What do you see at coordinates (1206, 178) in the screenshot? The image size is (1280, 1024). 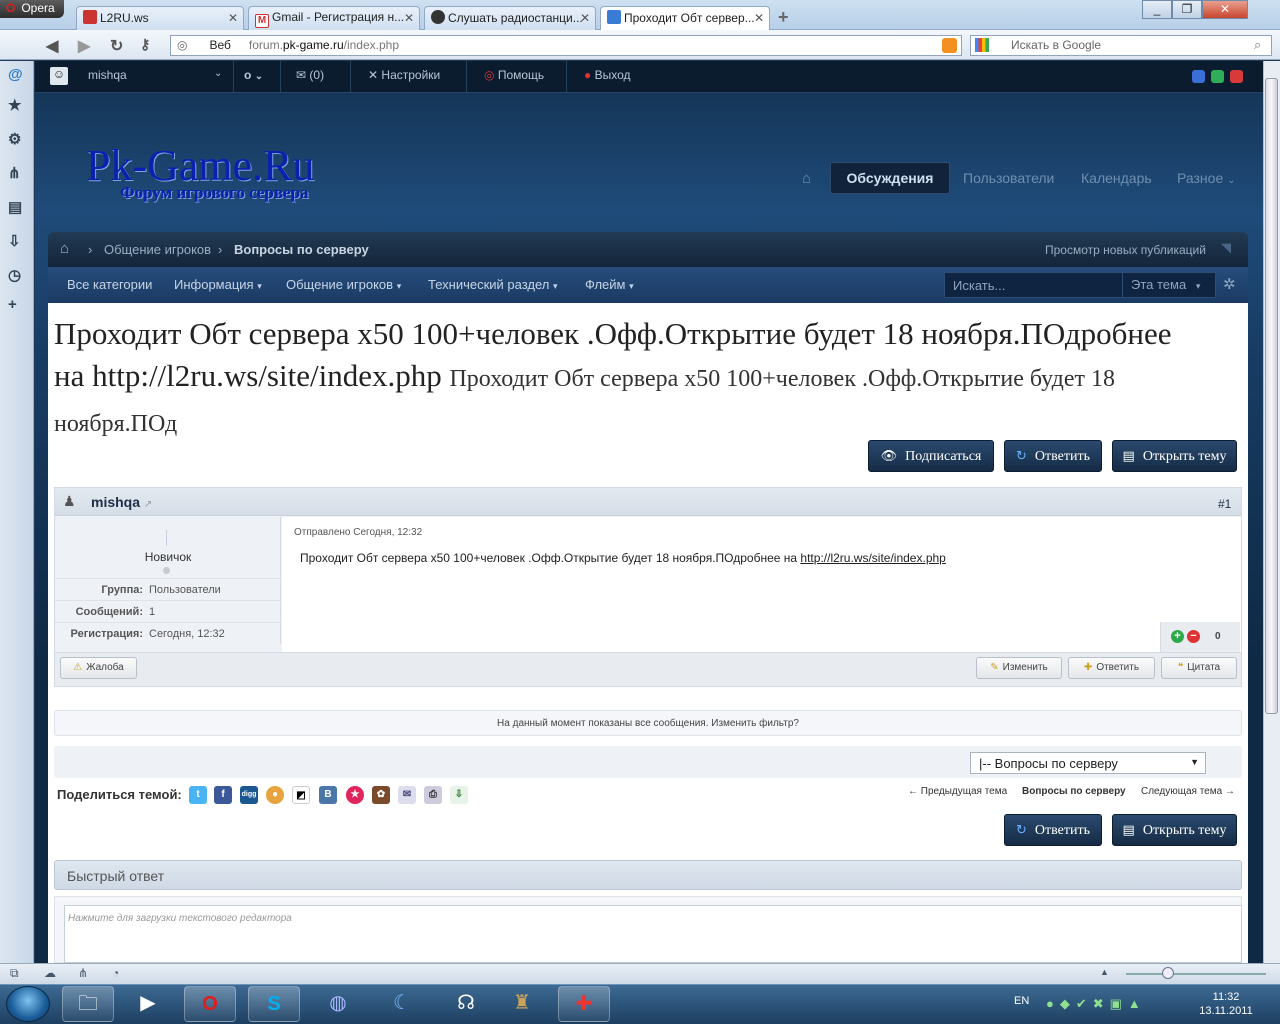 I see `nav-misc: Разное ⌄` at bounding box center [1206, 178].